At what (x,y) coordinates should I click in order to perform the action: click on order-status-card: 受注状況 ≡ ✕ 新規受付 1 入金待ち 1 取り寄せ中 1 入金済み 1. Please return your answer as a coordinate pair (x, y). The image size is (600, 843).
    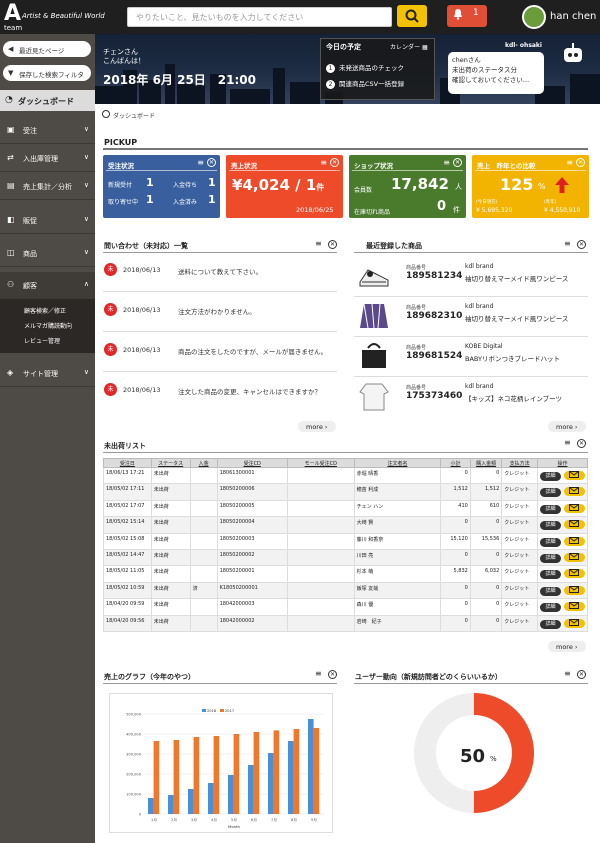
    Looking at the image, I should click on (161, 186).